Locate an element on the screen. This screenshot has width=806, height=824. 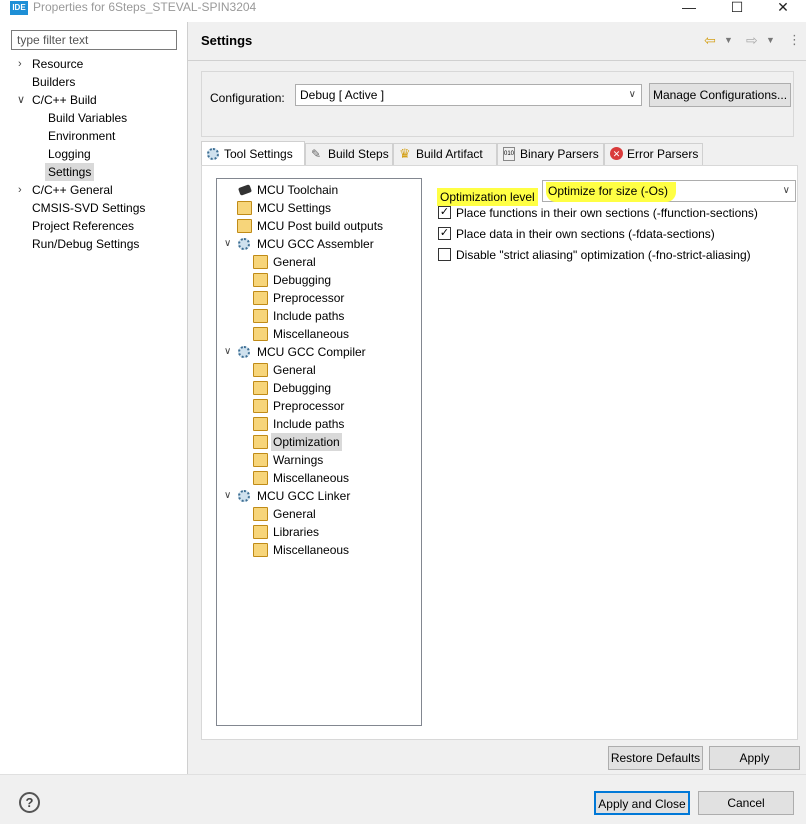
tree-item-mcu-toolchain: MCU Toolchain is located at coordinates (317, 190).